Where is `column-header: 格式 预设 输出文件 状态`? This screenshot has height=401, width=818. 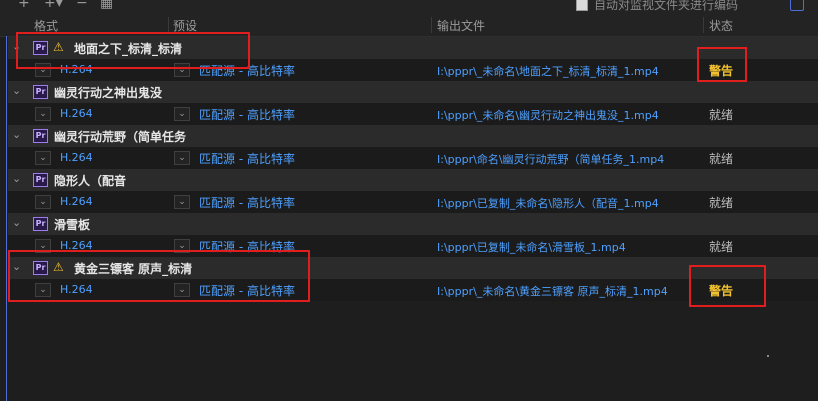 column-header: 格式 预设 输出文件 状态 is located at coordinates (409, 25).